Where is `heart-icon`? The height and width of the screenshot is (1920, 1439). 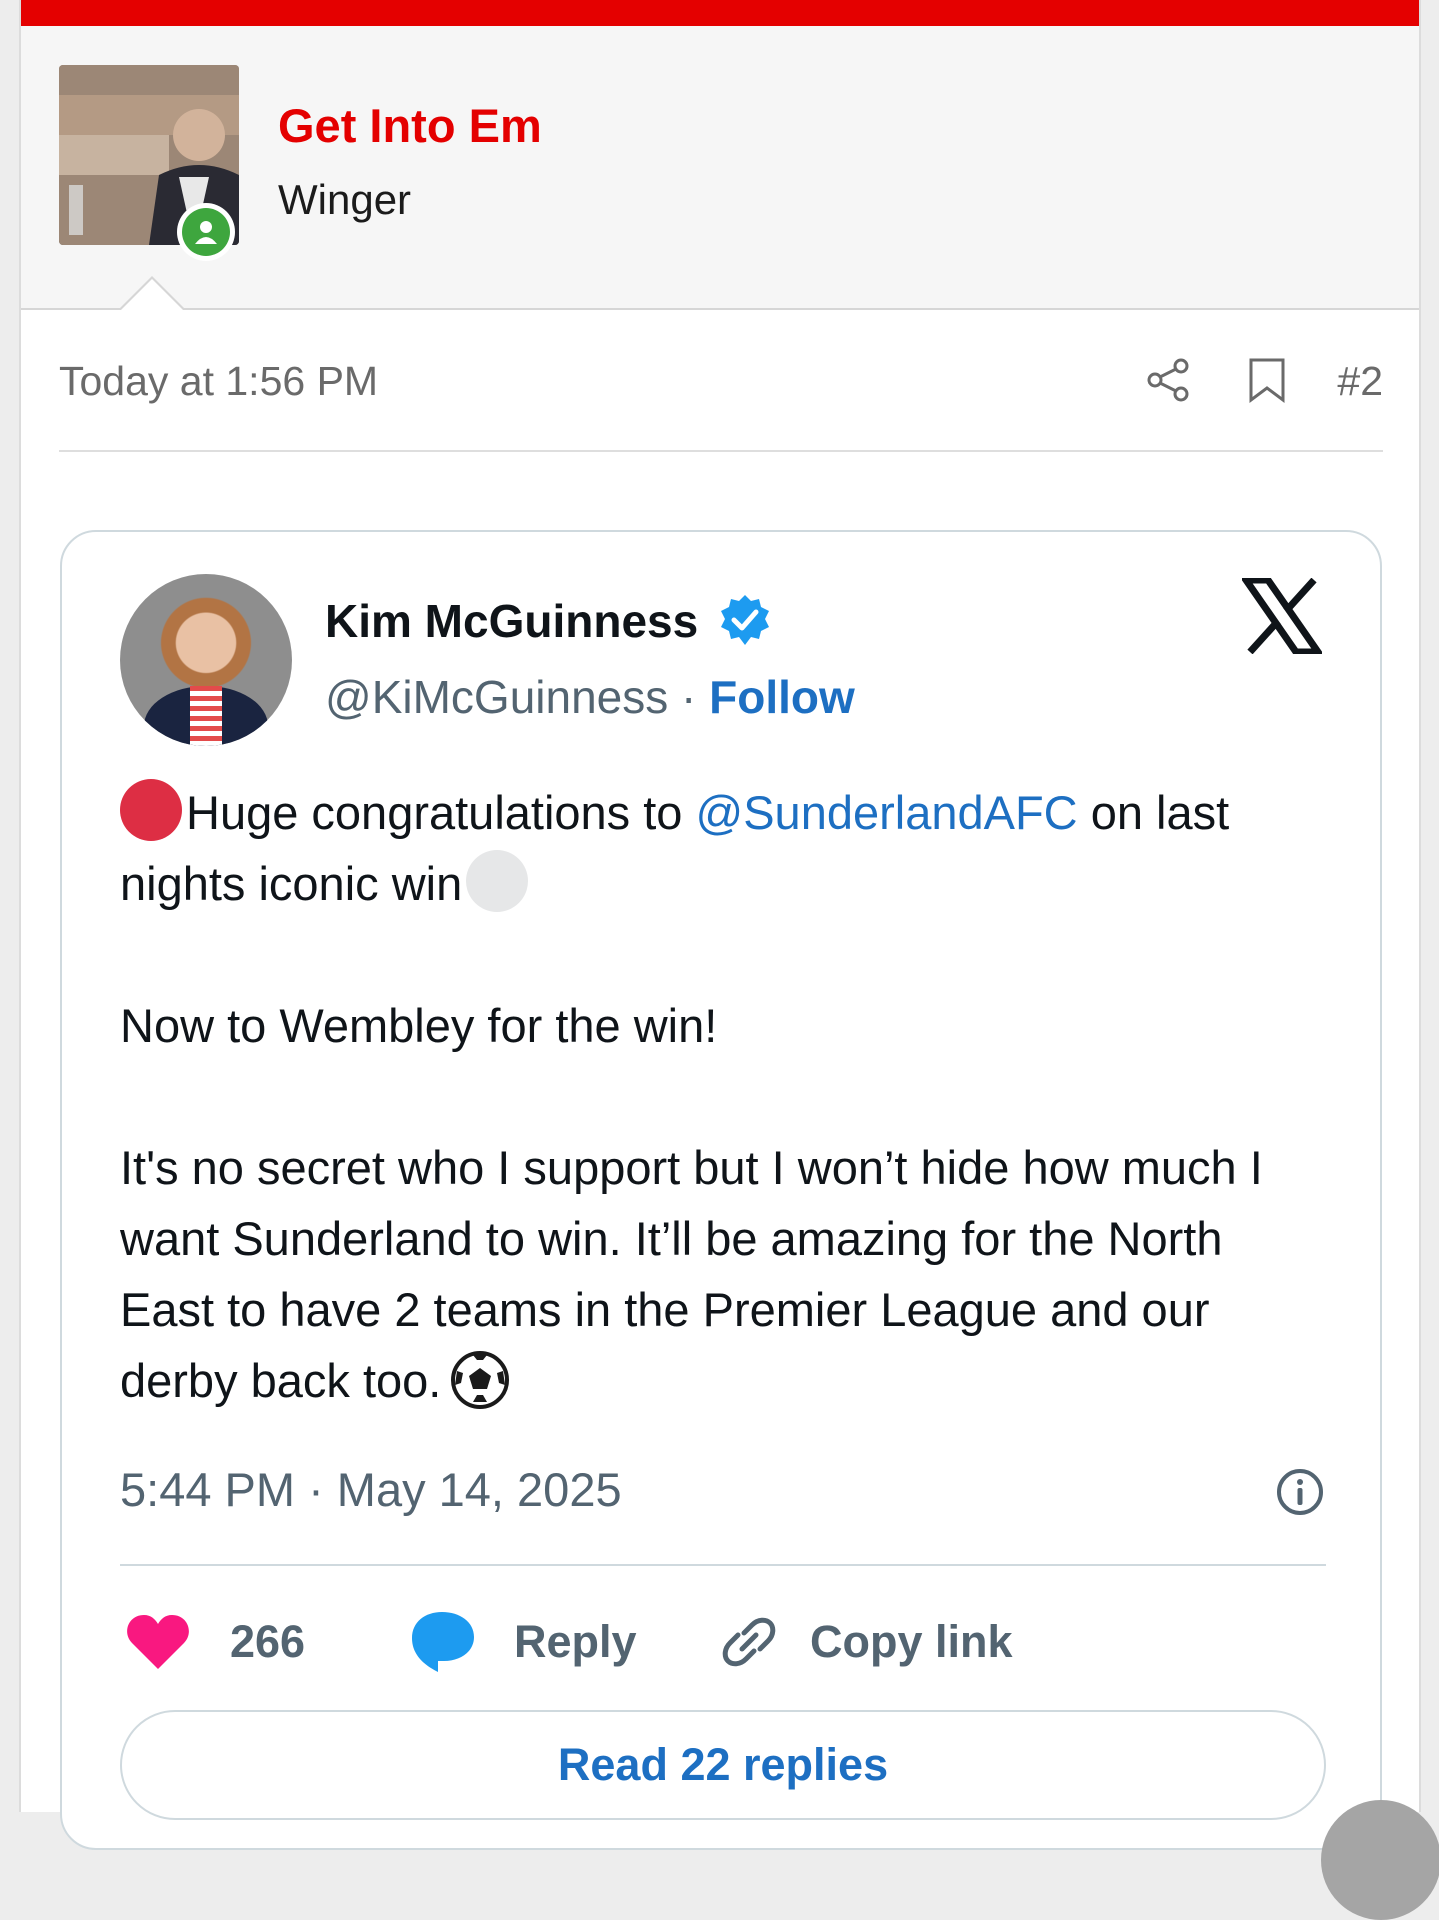
heart-icon is located at coordinates (158, 1642).